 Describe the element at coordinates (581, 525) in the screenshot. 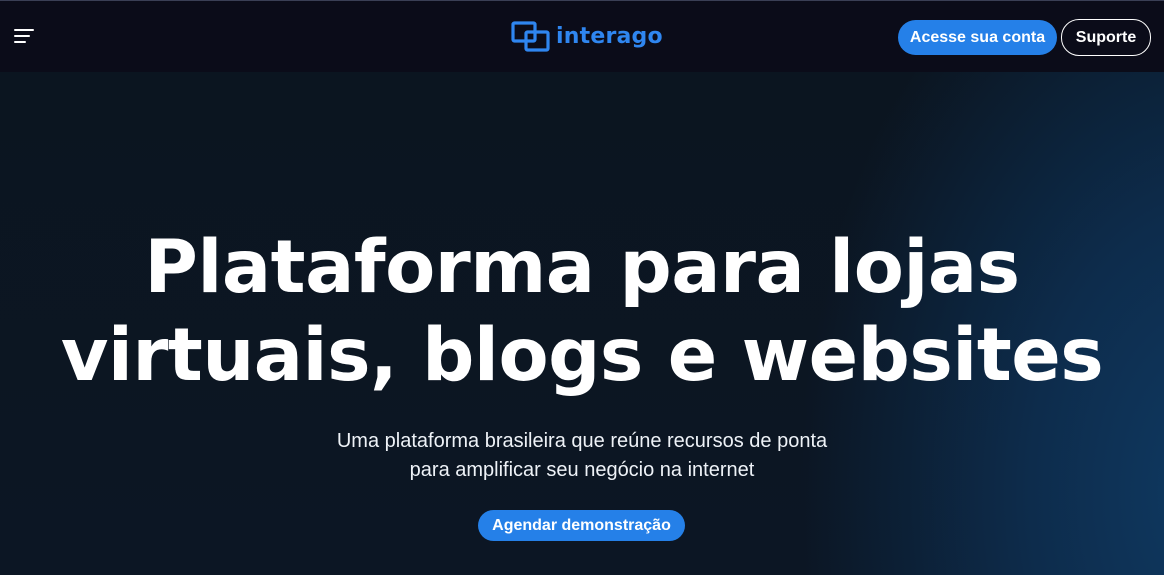

I see `schedule-demo-button: Agendar demonstração` at that location.